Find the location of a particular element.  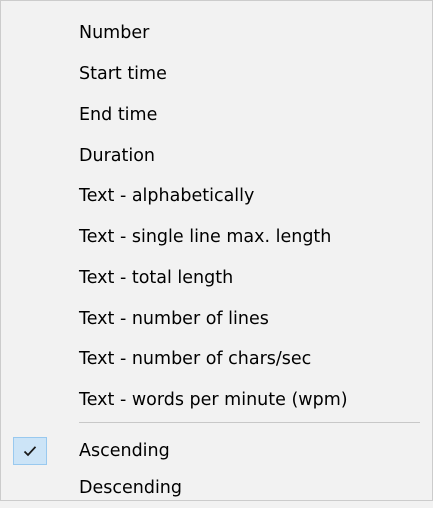

checkmark-icon is located at coordinates (30, 451).